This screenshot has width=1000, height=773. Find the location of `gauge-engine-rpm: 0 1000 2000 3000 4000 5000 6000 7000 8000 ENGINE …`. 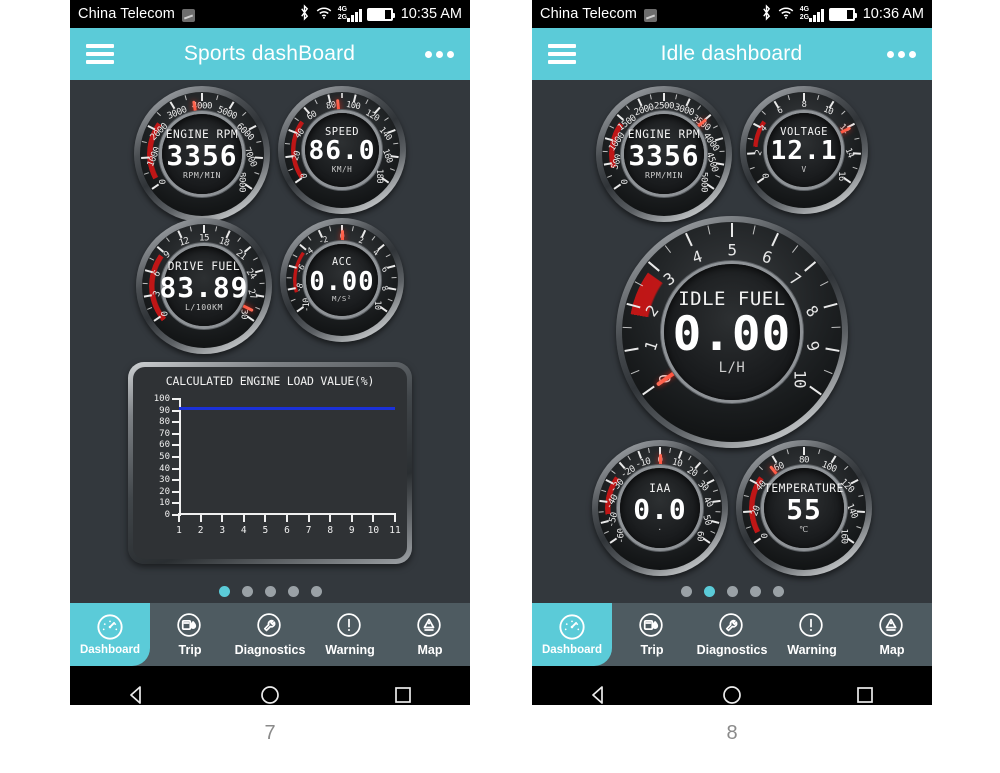

gauge-engine-rpm: 0 1000 2000 3000 4000 5000 6000 7000 8000 ENGINE … is located at coordinates (202, 154).